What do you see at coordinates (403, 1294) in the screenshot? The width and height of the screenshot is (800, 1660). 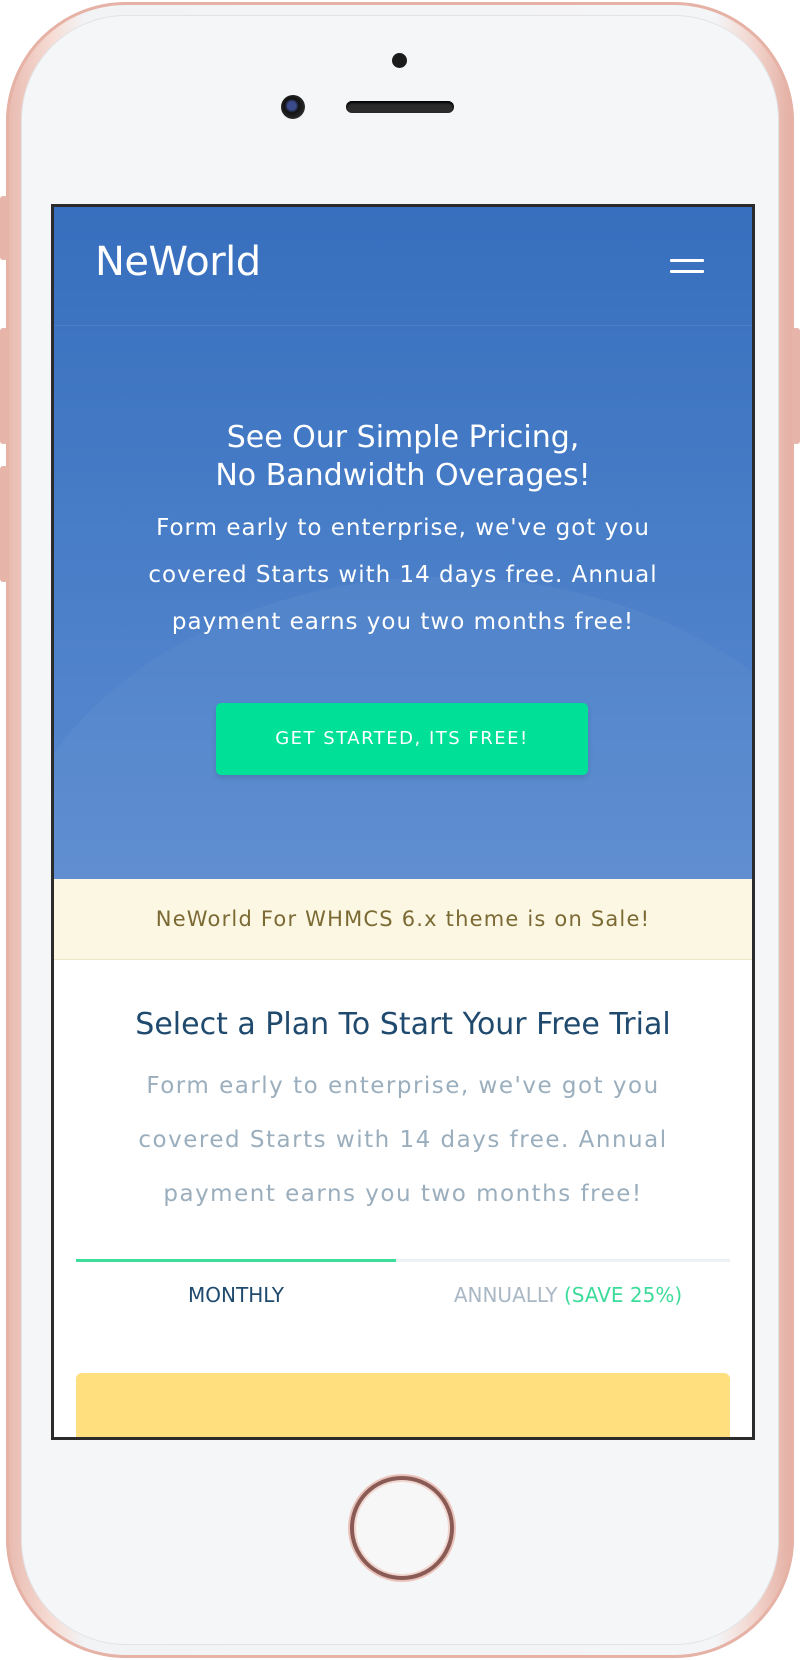 I see `billing-period-tabs: MONTHLY ANNUALLY (SAVE 25%)` at bounding box center [403, 1294].